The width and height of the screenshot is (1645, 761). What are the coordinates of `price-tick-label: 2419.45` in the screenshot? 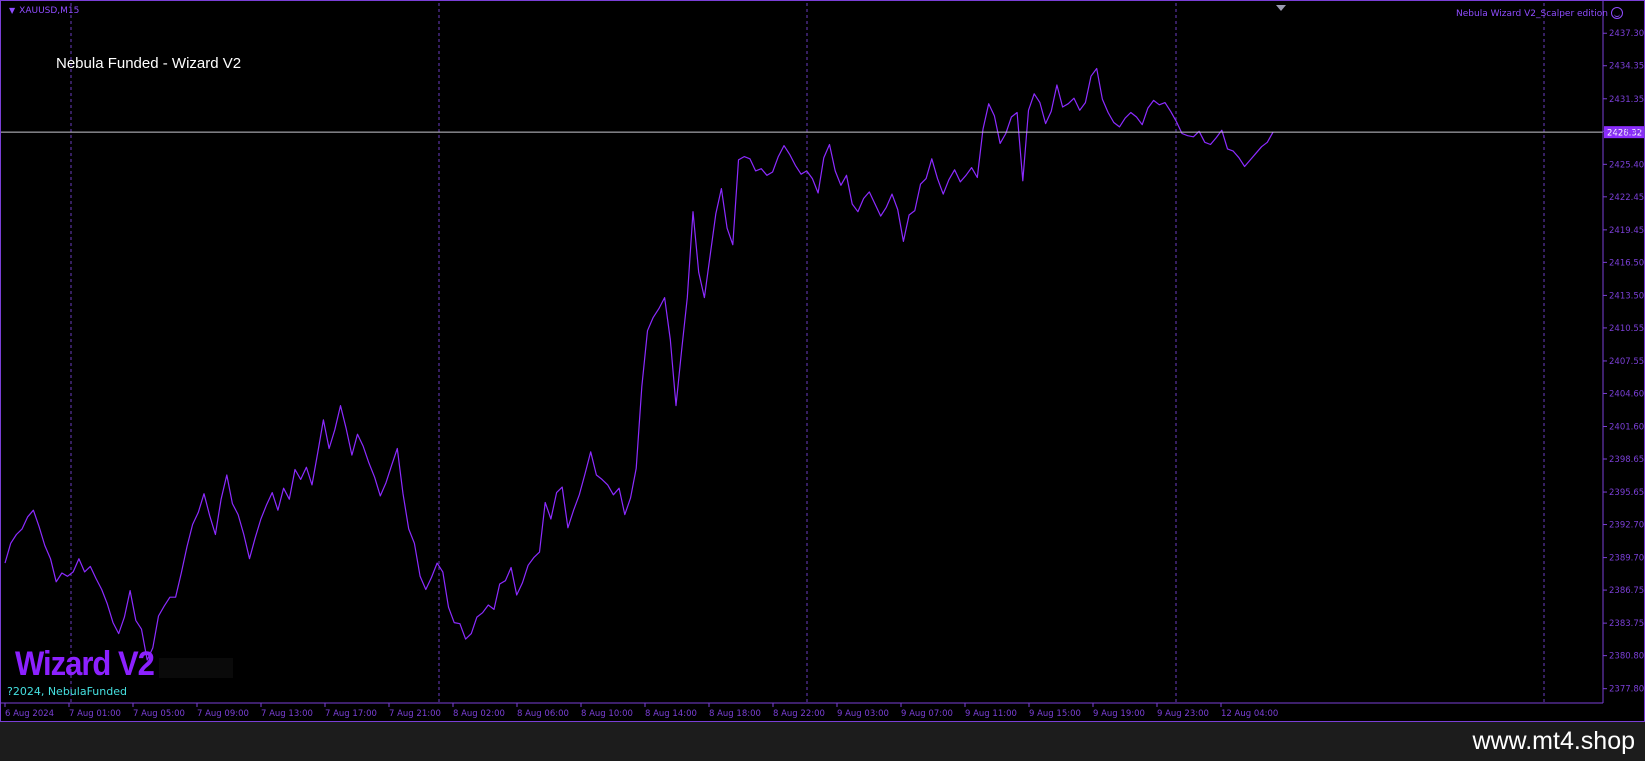 It's located at (1626, 231).